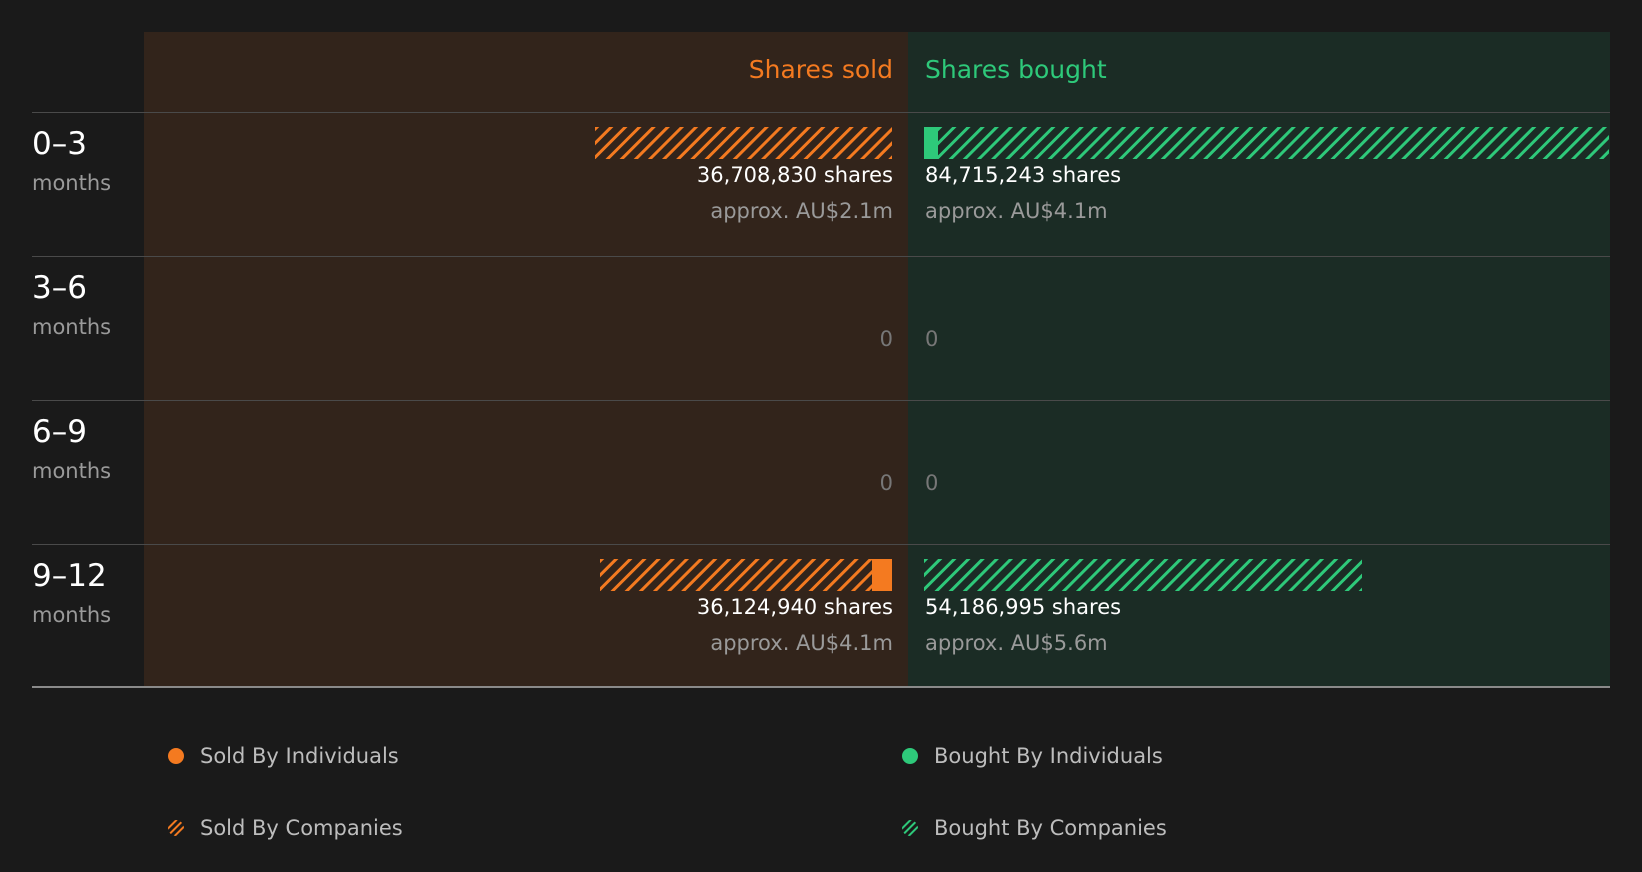 This screenshot has width=1642, height=872. What do you see at coordinates (1016, 211) in the screenshot?
I see `bought-value-label: approx. AU$4.1m` at bounding box center [1016, 211].